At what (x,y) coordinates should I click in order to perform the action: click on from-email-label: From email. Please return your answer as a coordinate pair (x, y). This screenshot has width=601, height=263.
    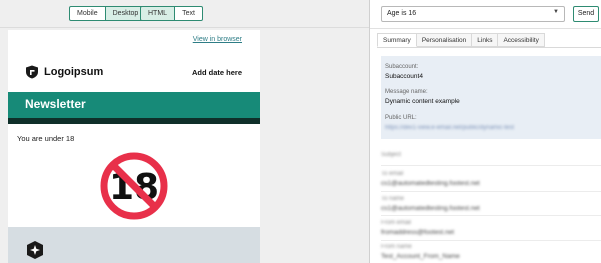
    Looking at the image, I should click on (396, 223).